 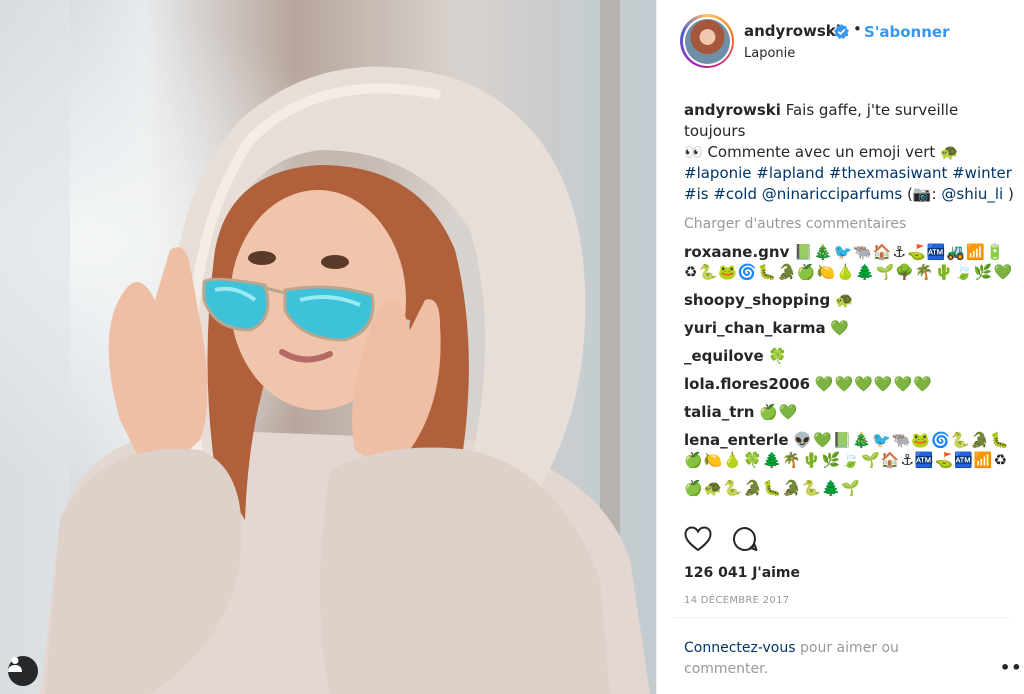 I want to click on caption-author: andyrowski, so click(x=732, y=110).